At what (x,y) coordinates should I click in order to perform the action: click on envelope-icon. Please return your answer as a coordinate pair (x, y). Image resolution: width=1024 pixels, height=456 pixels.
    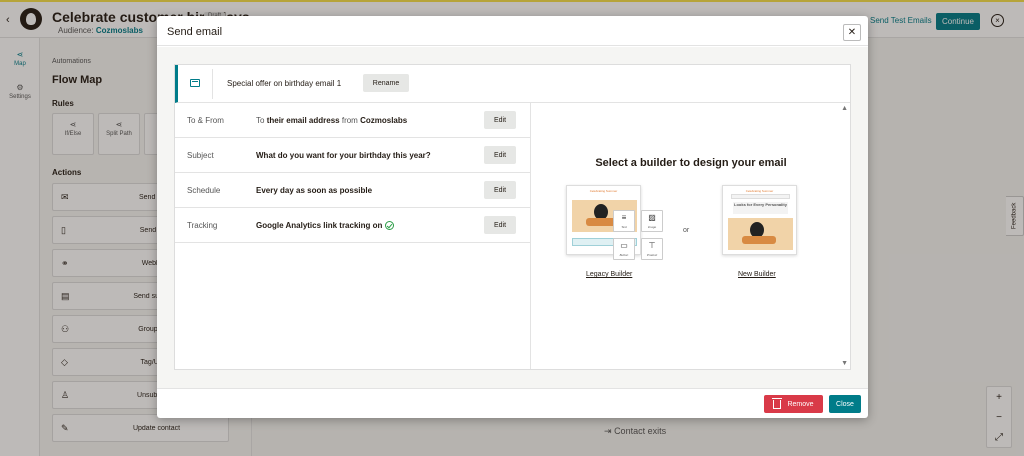
    Looking at the image, I should click on (195, 83).